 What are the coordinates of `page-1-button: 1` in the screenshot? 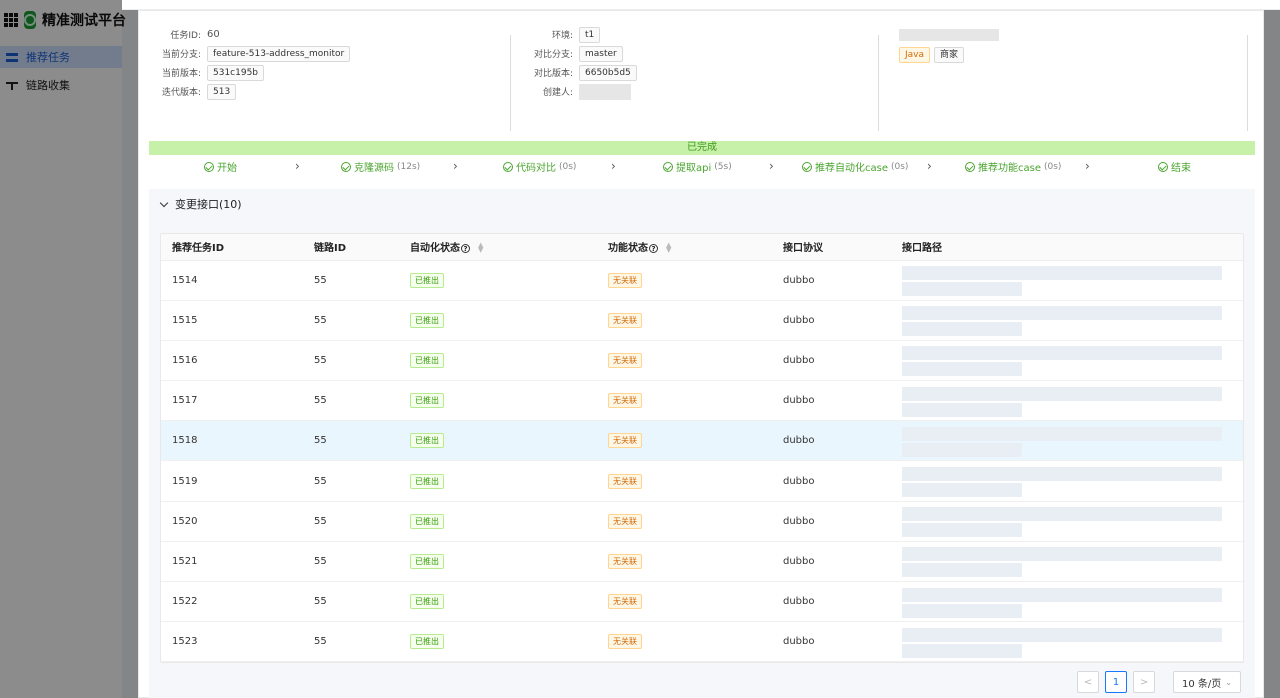 It's located at (1116, 682).